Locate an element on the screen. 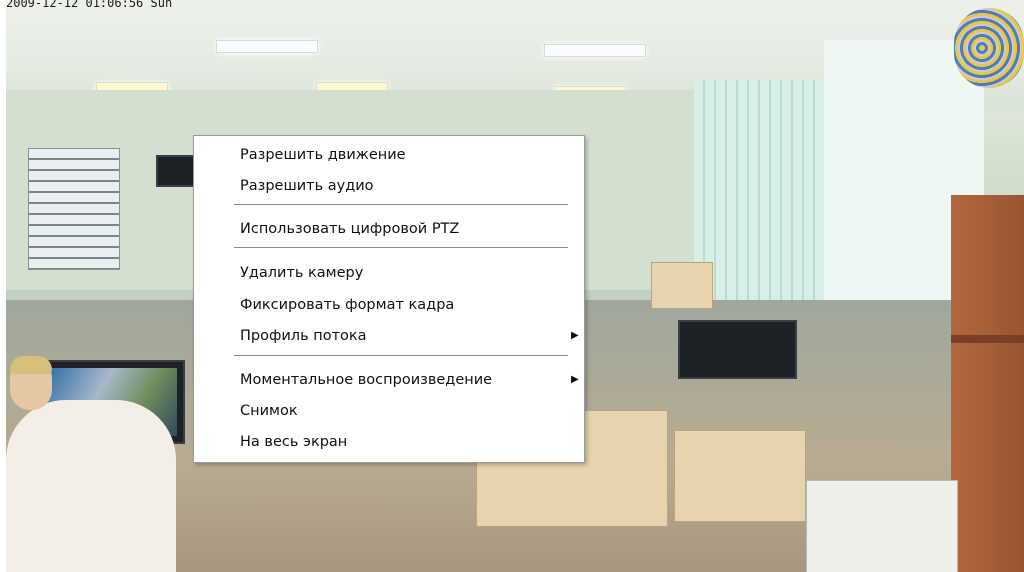  menu-item-snapshot: Снимок is located at coordinates (389, 411).